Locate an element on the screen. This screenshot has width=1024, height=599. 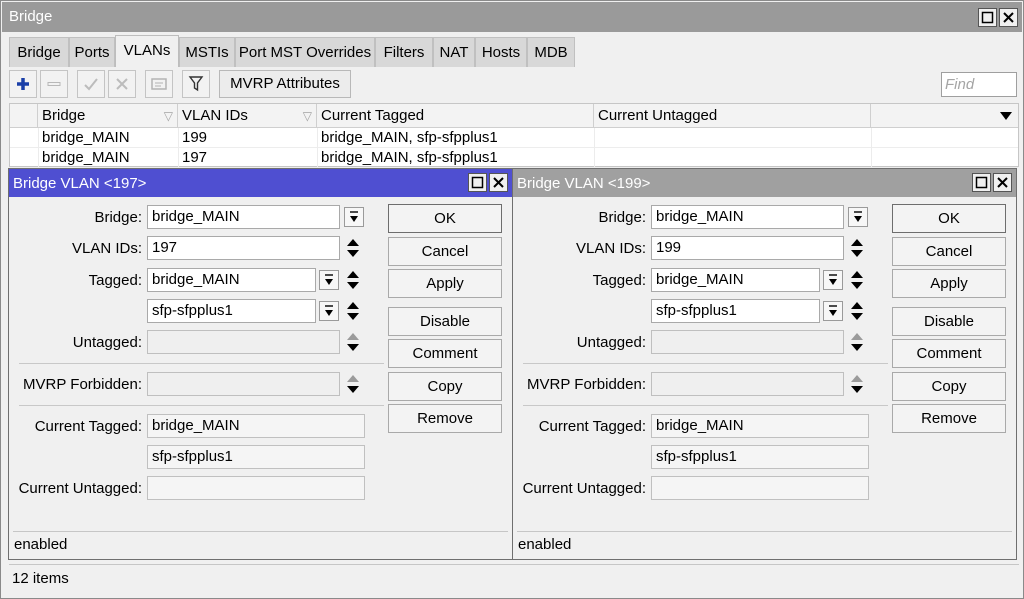
dialog-titlebar: Bridge VLAN <197> is located at coordinates (260, 183).